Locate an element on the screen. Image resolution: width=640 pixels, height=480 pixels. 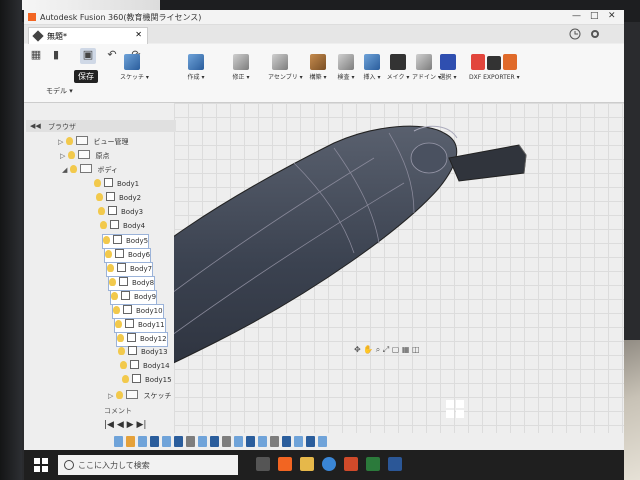
save-icon: ▣ is located at coordinates (88, 56).